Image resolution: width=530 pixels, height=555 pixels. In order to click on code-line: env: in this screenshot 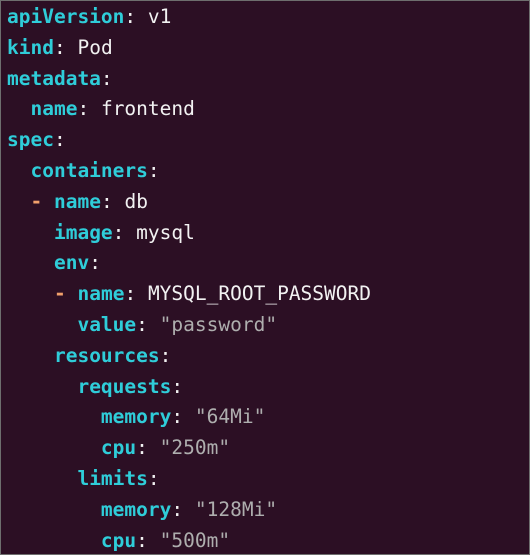, I will do `click(265, 263)`.